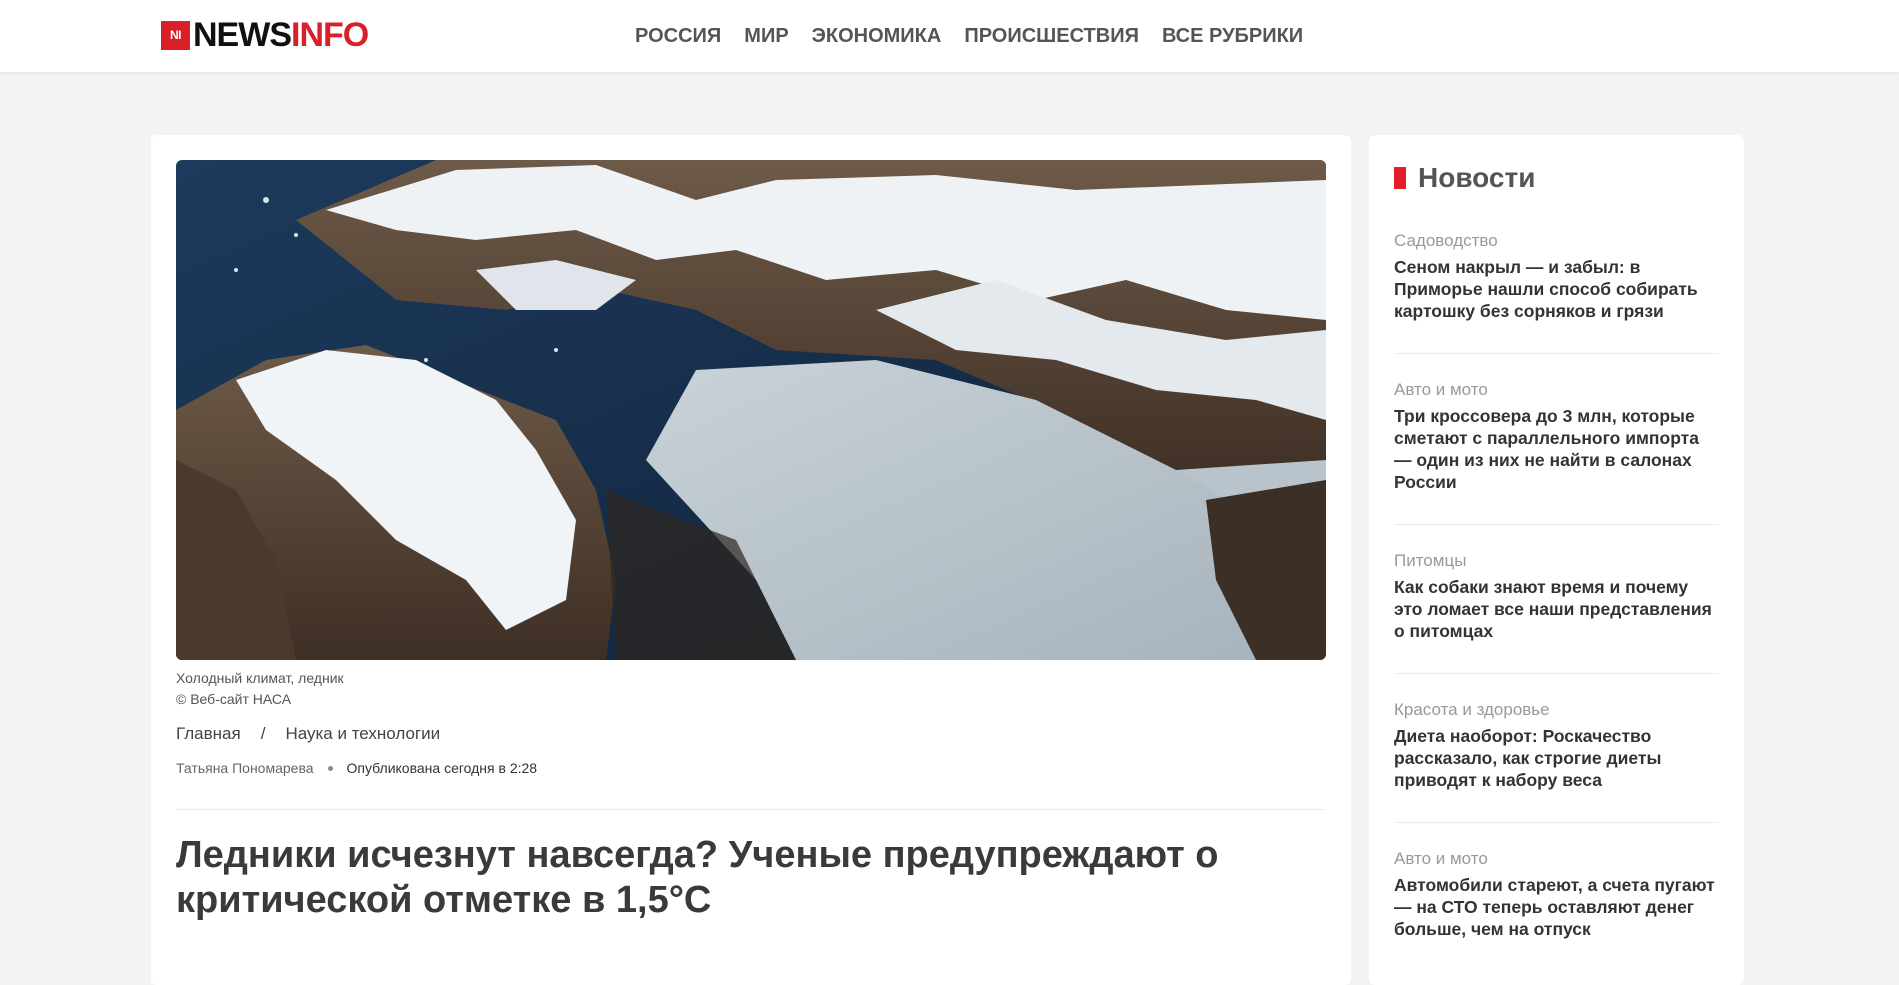 The width and height of the screenshot is (1899, 985). What do you see at coordinates (1446, 240) in the screenshot?
I see `news-category: Садоводство` at bounding box center [1446, 240].